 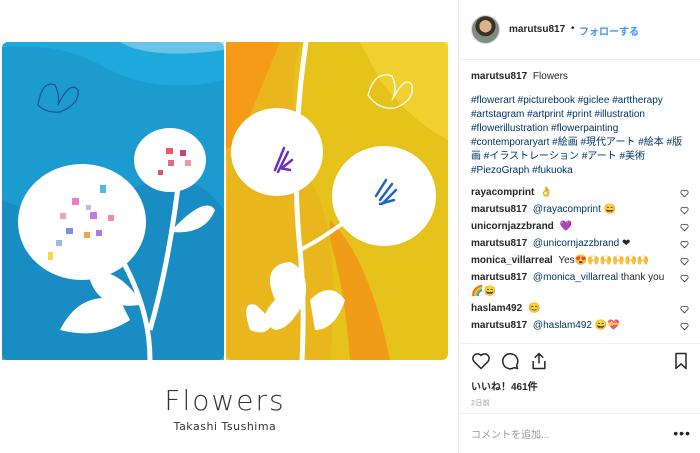 What do you see at coordinates (626, 243) in the screenshot?
I see `comment-text: ❤` at bounding box center [626, 243].